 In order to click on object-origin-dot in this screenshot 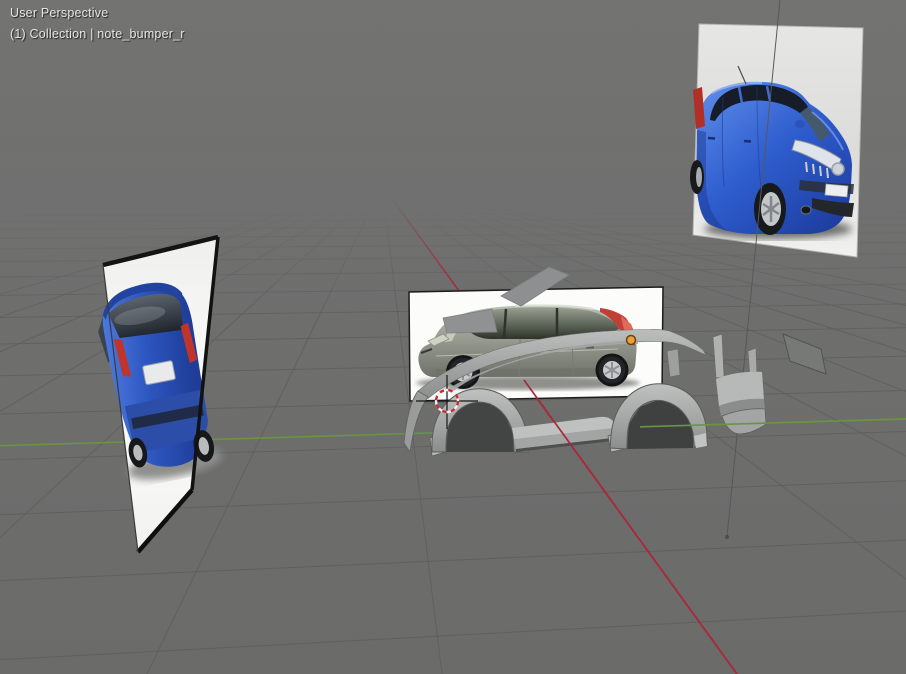, I will do `click(631, 340)`.